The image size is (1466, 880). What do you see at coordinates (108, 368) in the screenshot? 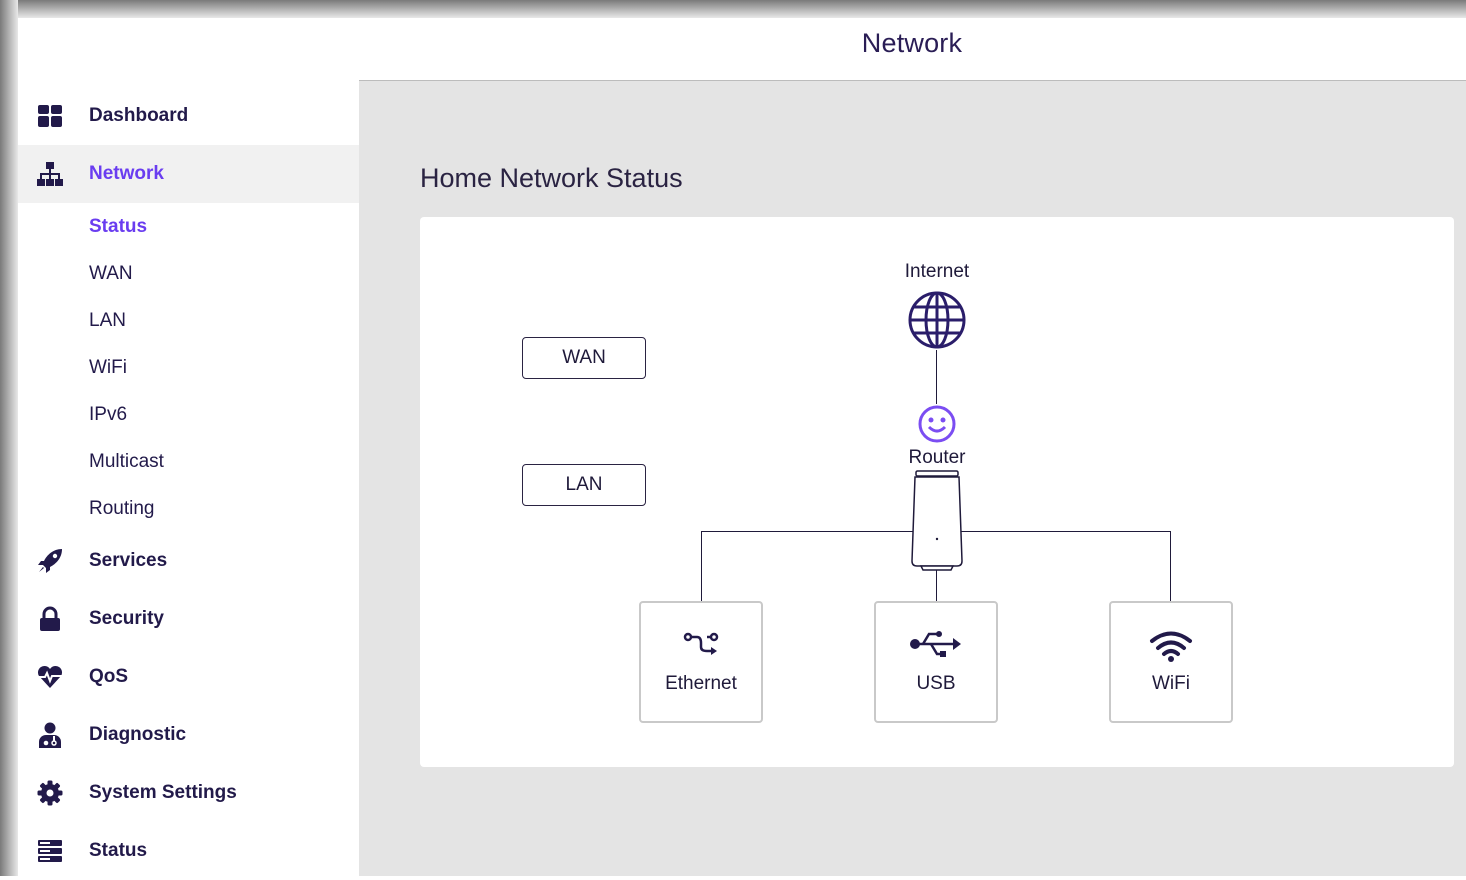
I see `subnav-wifi: WiFi` at bounding box center [108, 368].